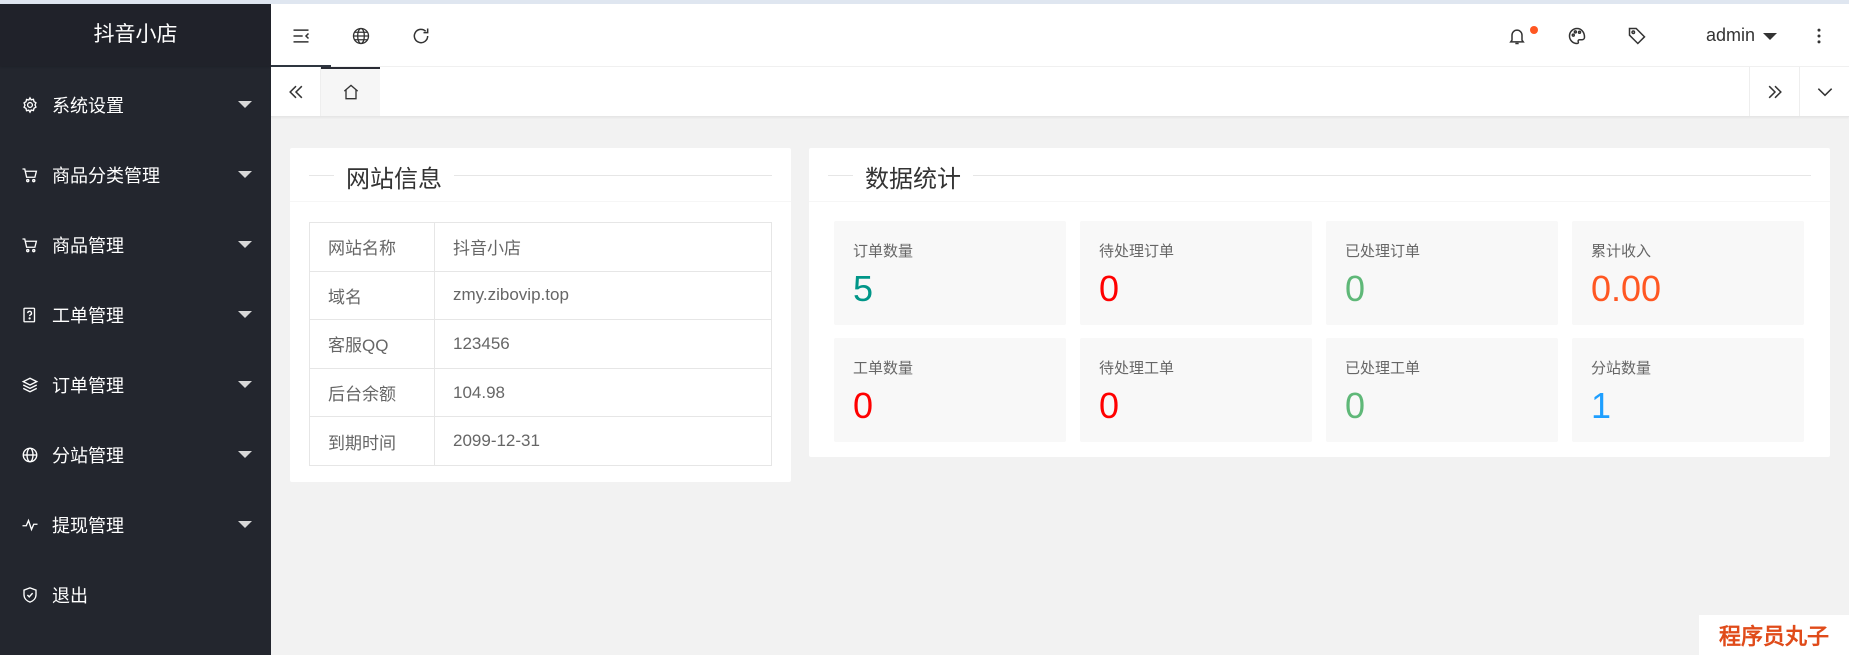 This screenshot has width=1849, height=655. I want to click on refresh-button, so click(421, 35).